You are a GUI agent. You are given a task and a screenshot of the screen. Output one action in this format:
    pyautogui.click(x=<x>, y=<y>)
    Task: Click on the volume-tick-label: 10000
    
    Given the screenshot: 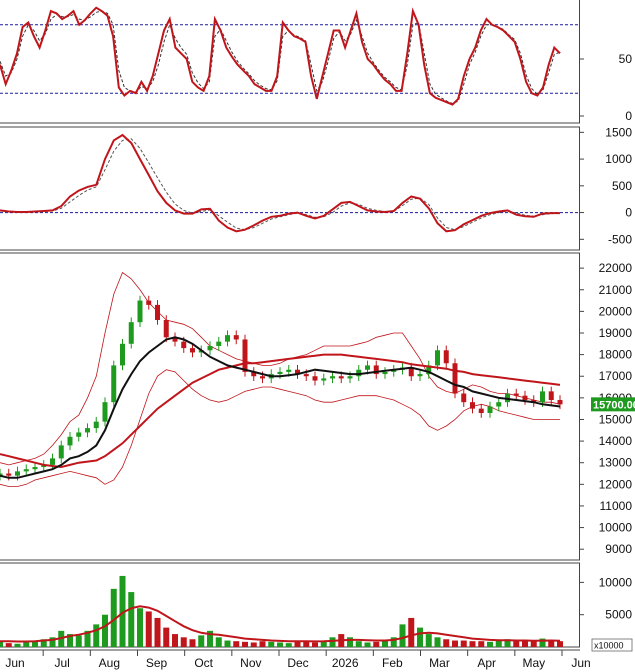 What is the action you would take?
    pyautogui.click(x=616, y=582)
    